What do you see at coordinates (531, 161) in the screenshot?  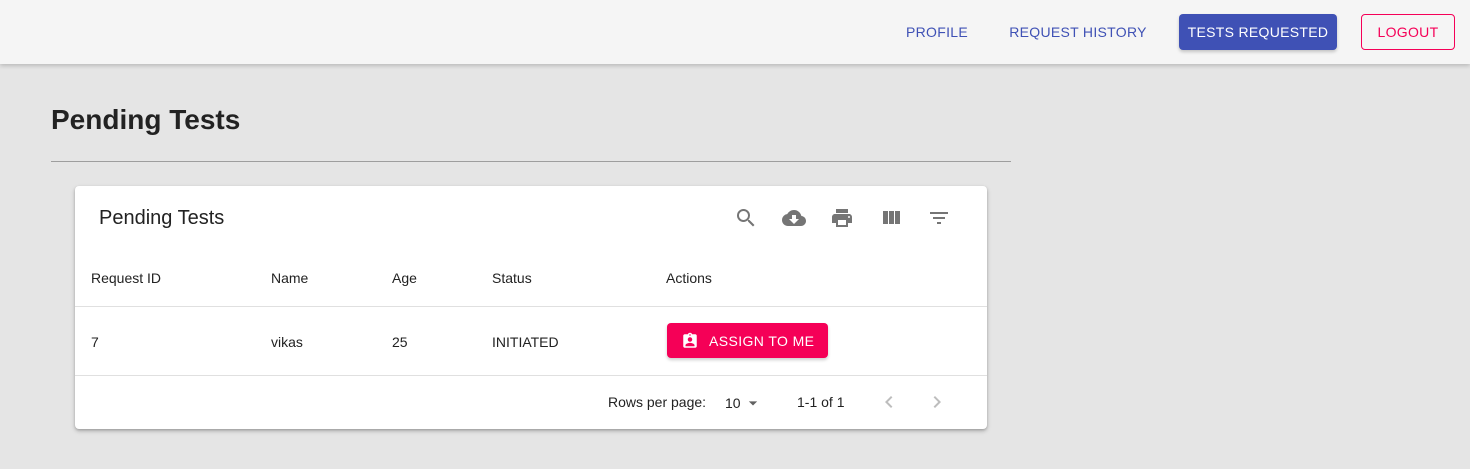 I see `title-divider` at bounding box center [531, 161].